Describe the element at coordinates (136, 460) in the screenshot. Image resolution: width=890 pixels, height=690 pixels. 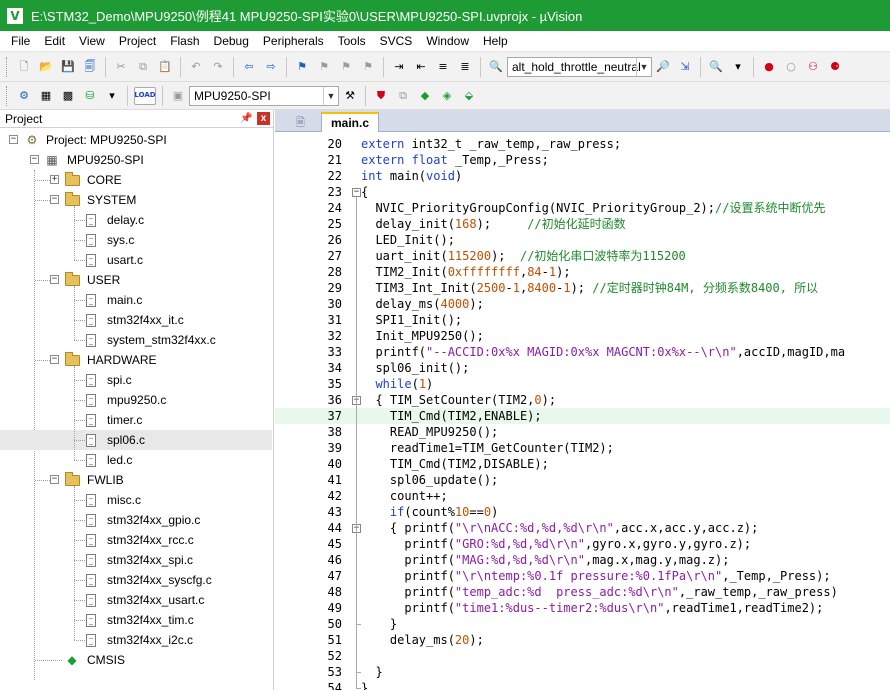
I see `tree-file-led-c: led.c` at that location.